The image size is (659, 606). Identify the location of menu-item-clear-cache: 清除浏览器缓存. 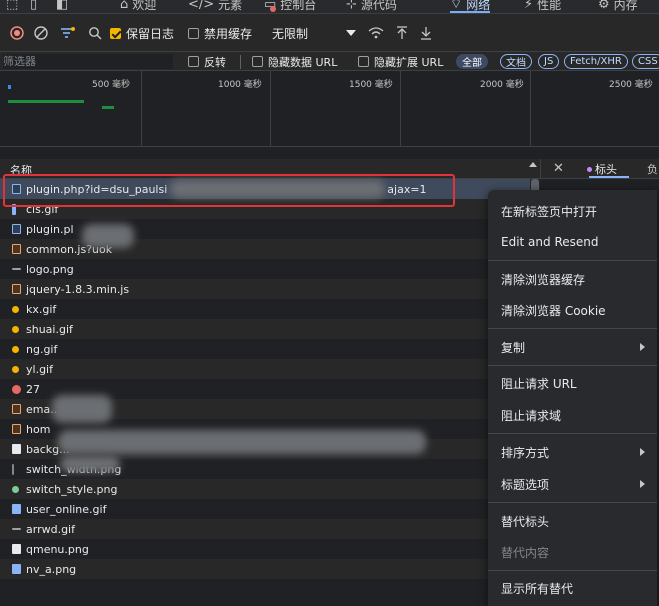
(572, 279).